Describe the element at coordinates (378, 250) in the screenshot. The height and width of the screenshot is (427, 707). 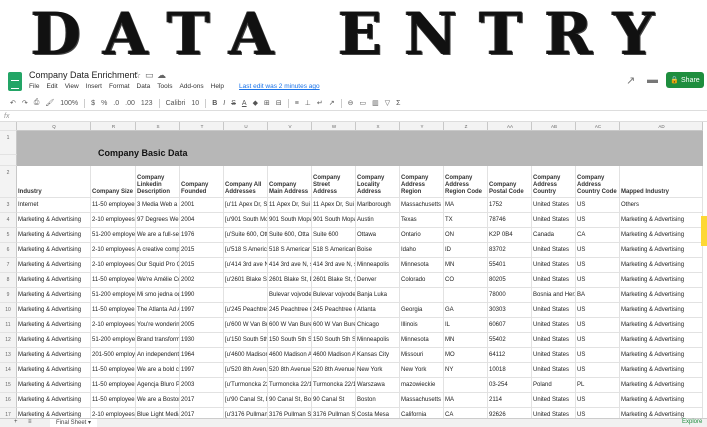
I see `table-cell: Boise` at that location.